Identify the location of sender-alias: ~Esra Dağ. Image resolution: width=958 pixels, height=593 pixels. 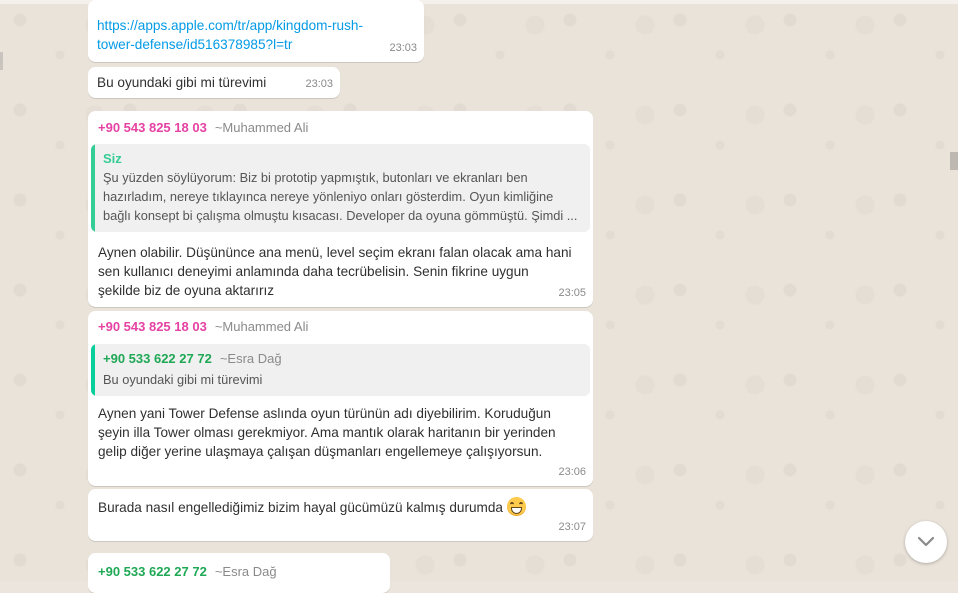
(245, 571).